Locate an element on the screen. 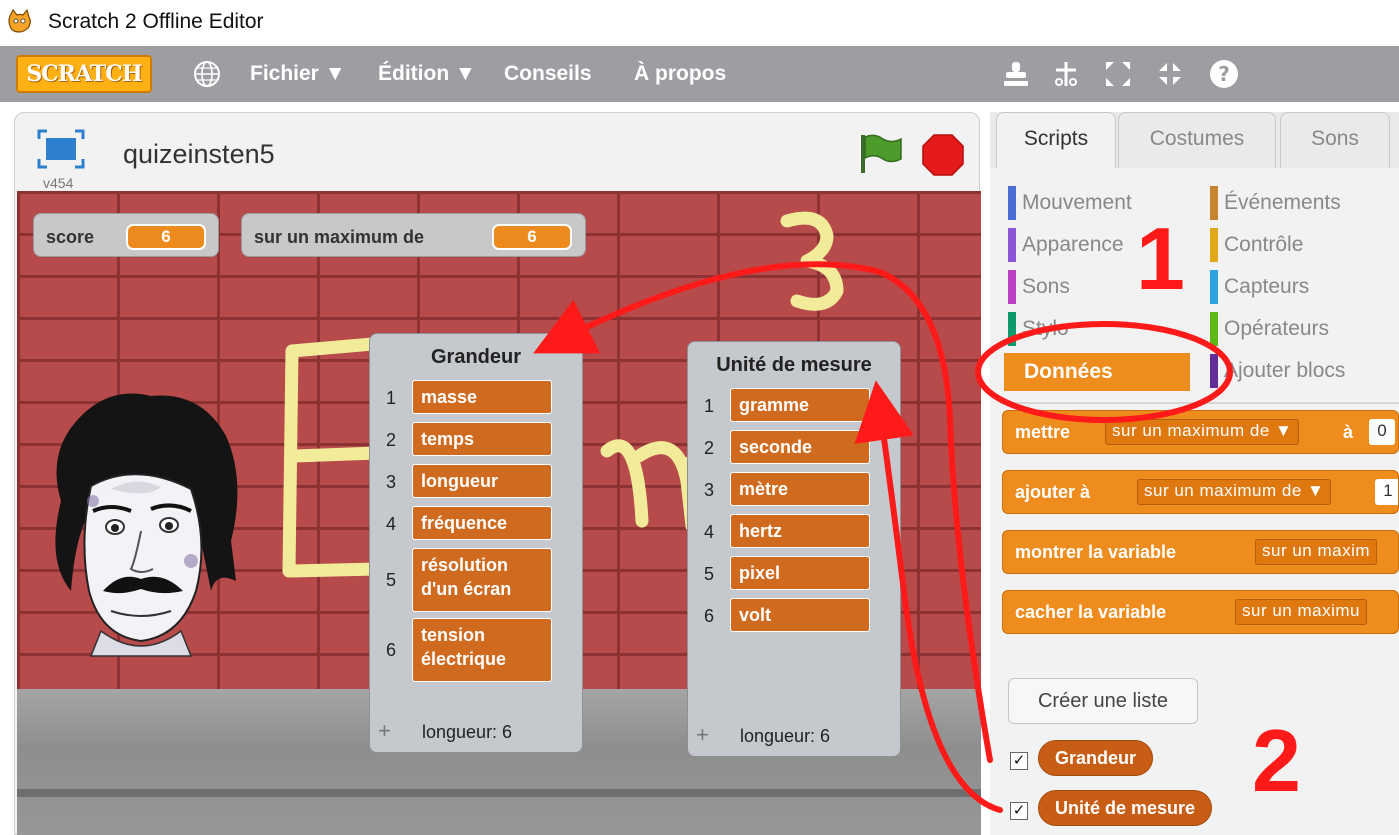  list-cell: gramme is located at coordinates (800, 405).